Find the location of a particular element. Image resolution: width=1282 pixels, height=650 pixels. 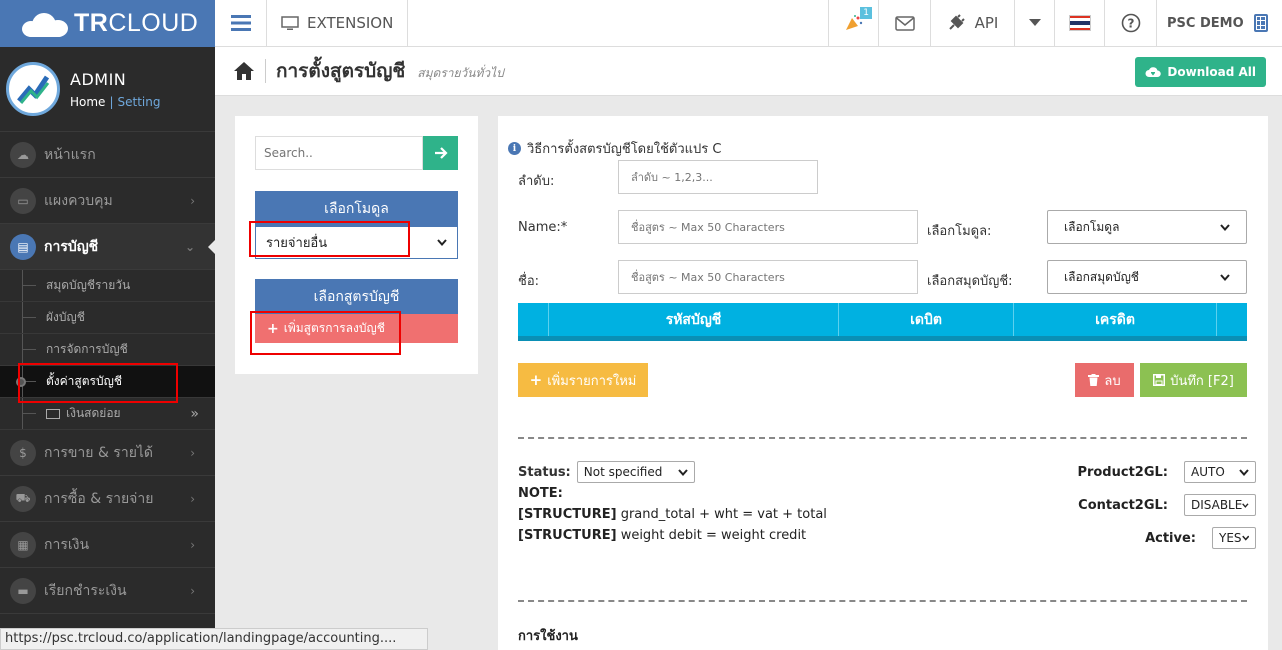

sidebar-subitem-chart-of-accounts: ผังบัญชี is located at coordinates (107, 318).